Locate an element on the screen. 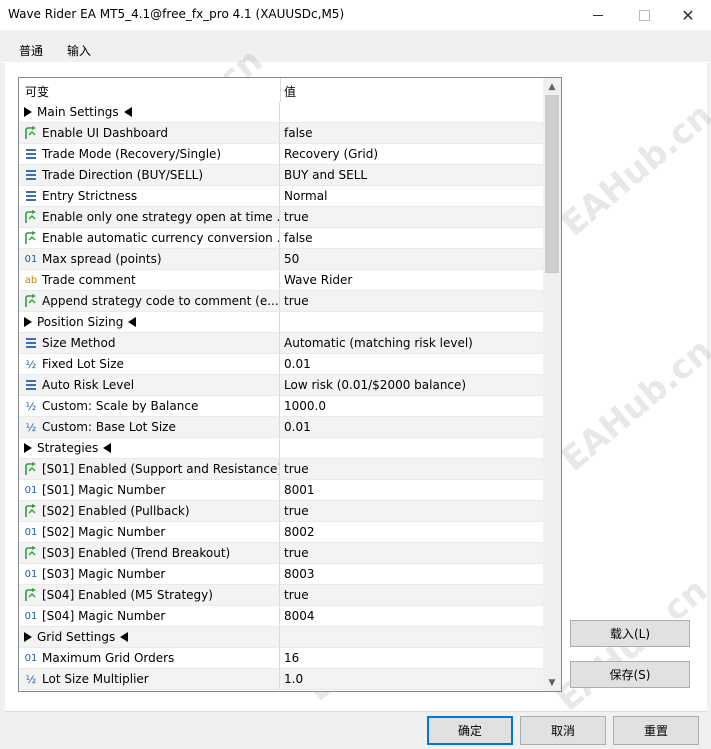  table-row: ab Trade comment Wave Rider is located at coordinates (281, 280).